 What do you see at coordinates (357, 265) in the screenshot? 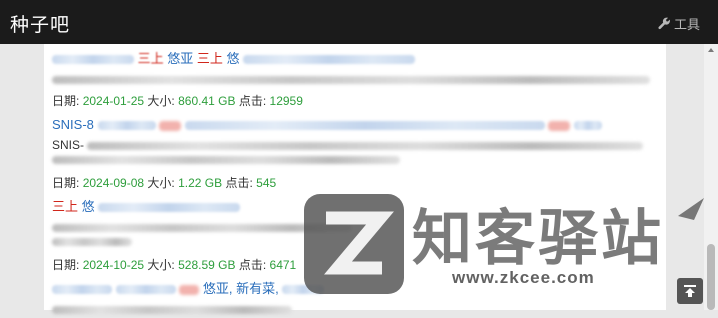
I see `result-meta: 日期: 2024-10-25 大小: 528.59 GB 点击: 6471` at bounding box center [357, 265].